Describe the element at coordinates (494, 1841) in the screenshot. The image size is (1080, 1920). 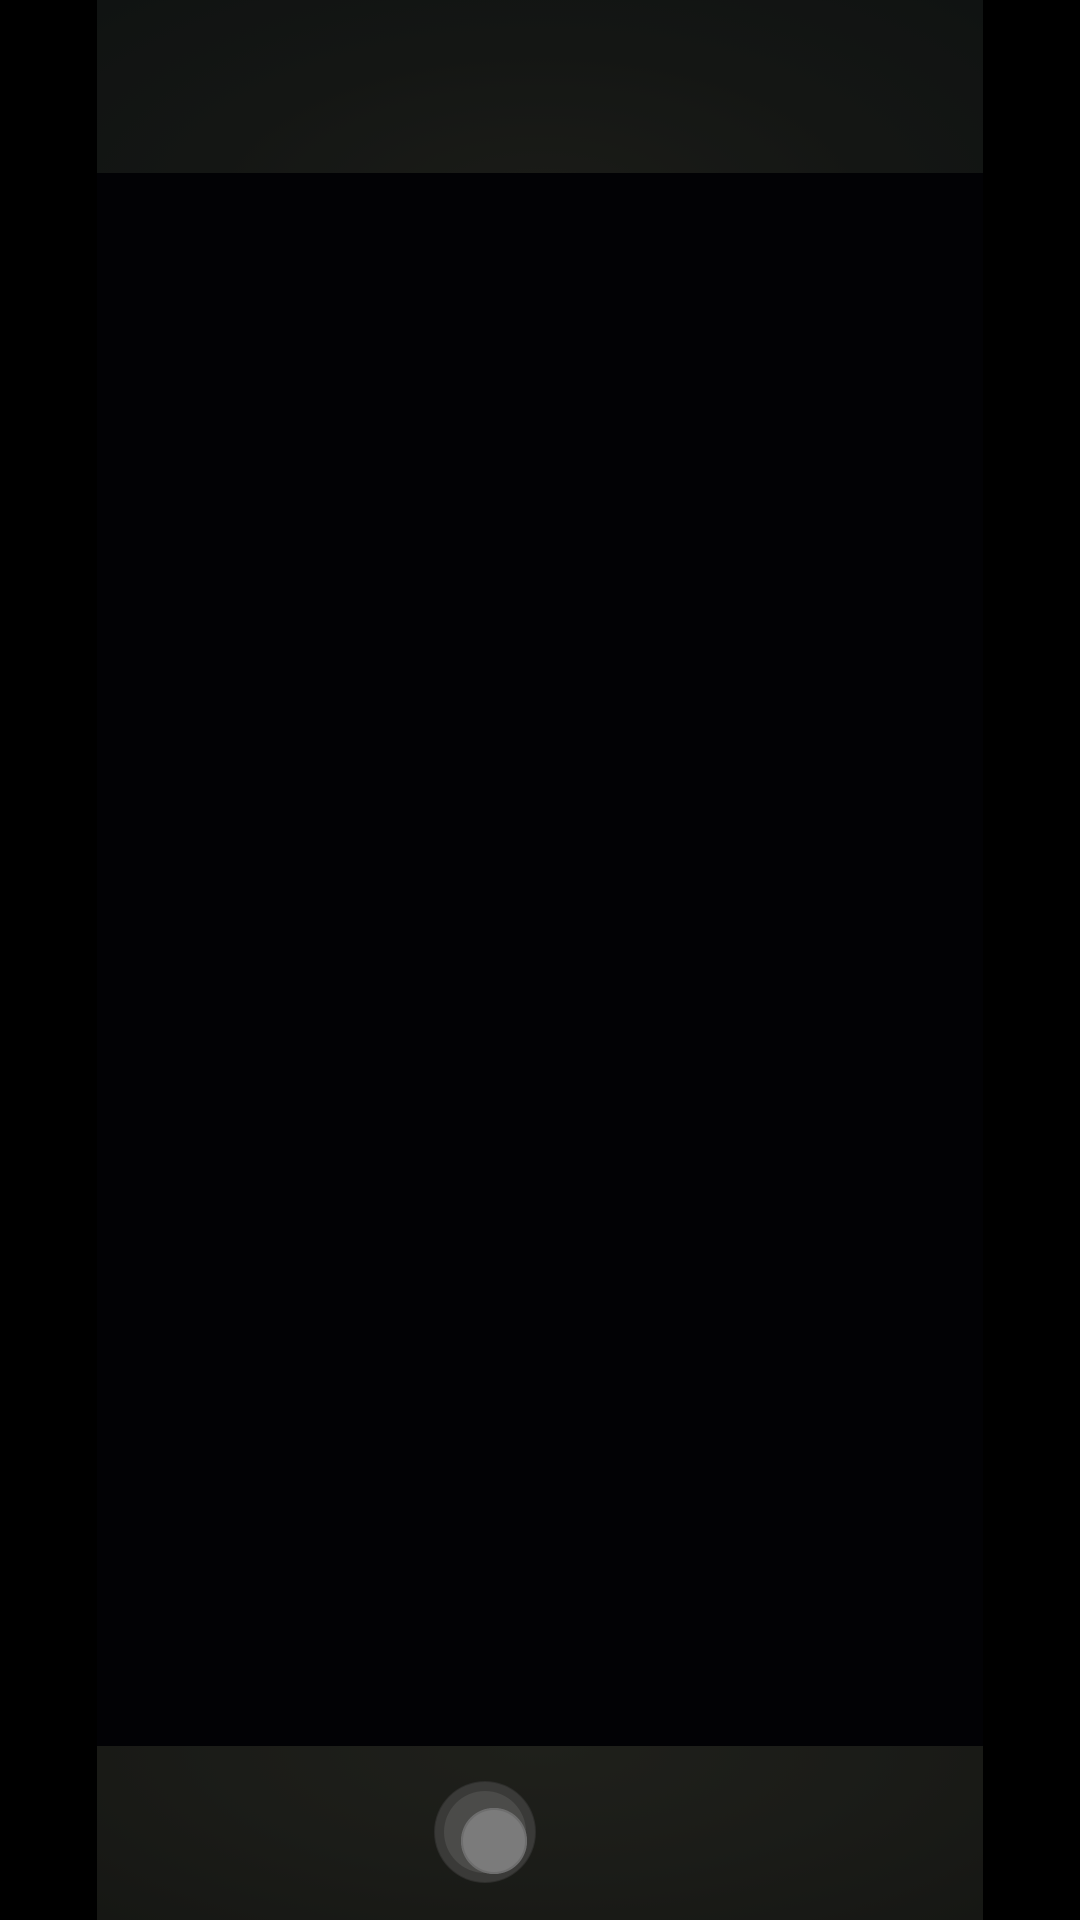
I see `shutter-button-icon` at that location.